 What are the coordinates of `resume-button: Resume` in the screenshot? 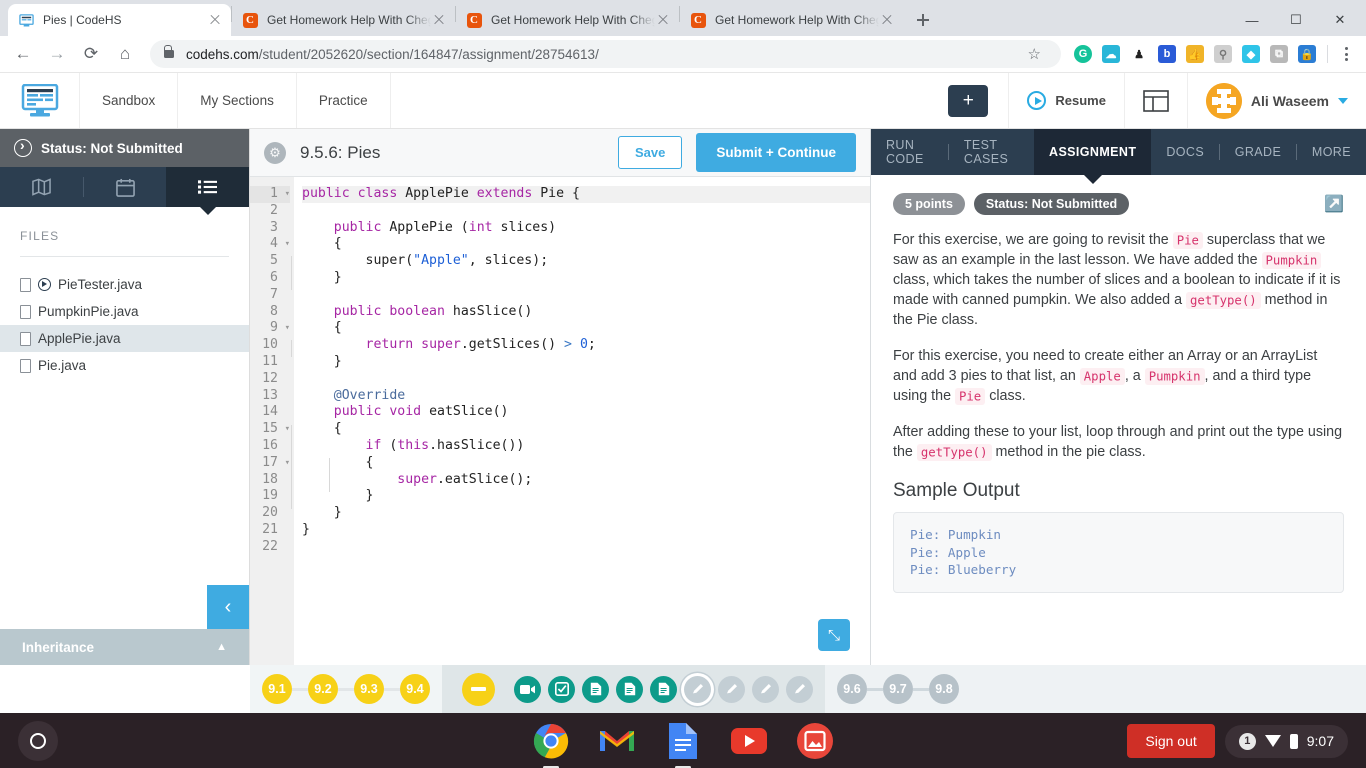 It's located at (1066, 100).